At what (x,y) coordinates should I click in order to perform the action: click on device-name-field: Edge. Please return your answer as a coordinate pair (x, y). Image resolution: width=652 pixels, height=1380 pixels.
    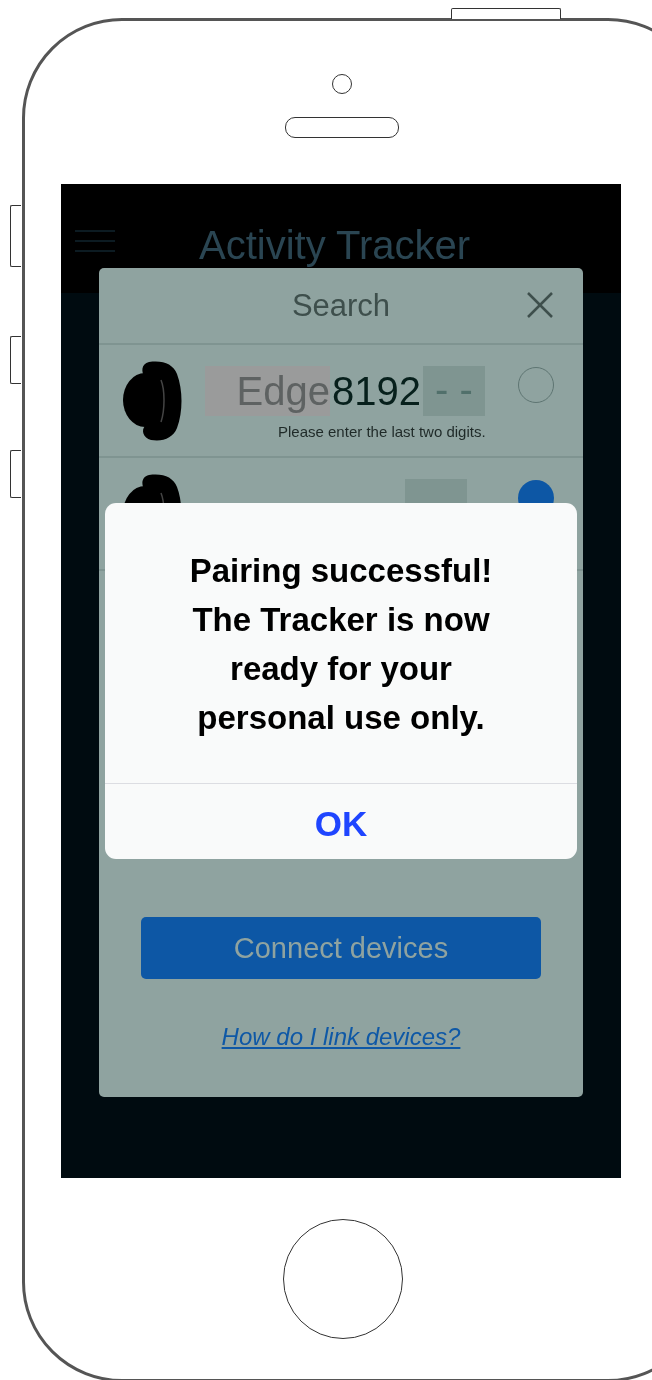
    Looking at the image, I should click on (267, 390).